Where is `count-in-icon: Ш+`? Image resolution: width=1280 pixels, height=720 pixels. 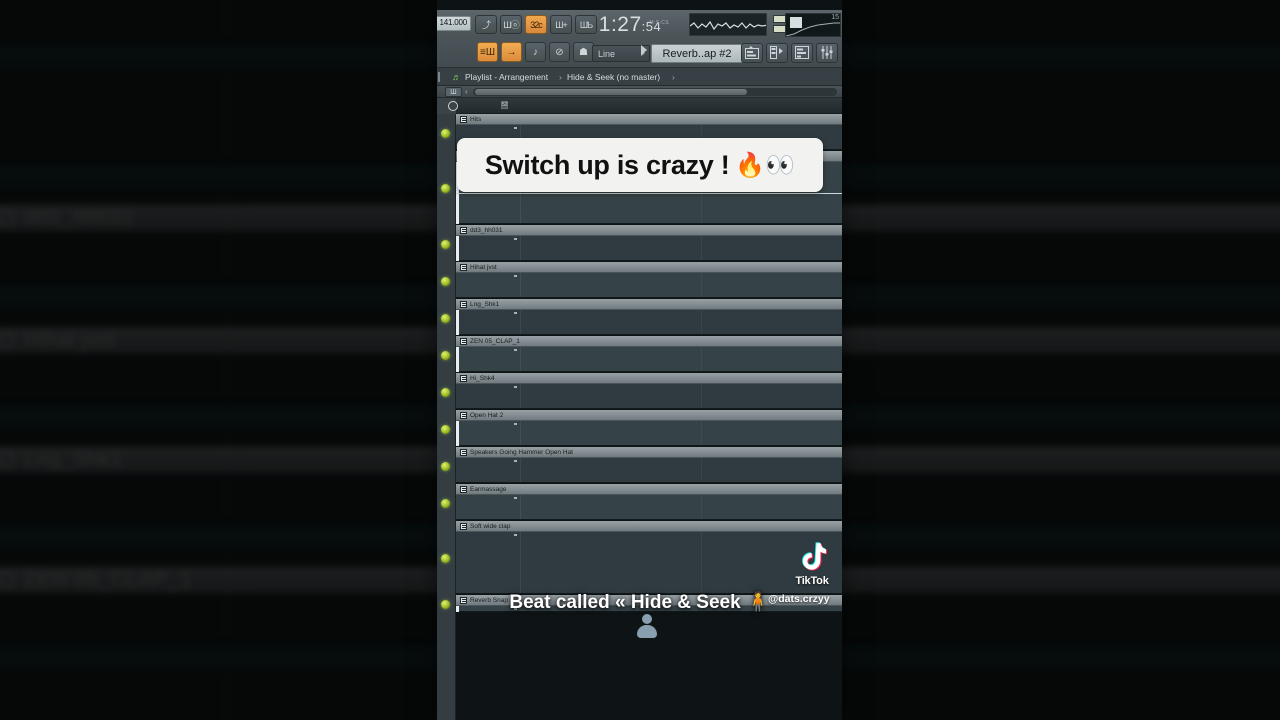
count-in-icon: Ш+ is located at coordinates (561, 24).